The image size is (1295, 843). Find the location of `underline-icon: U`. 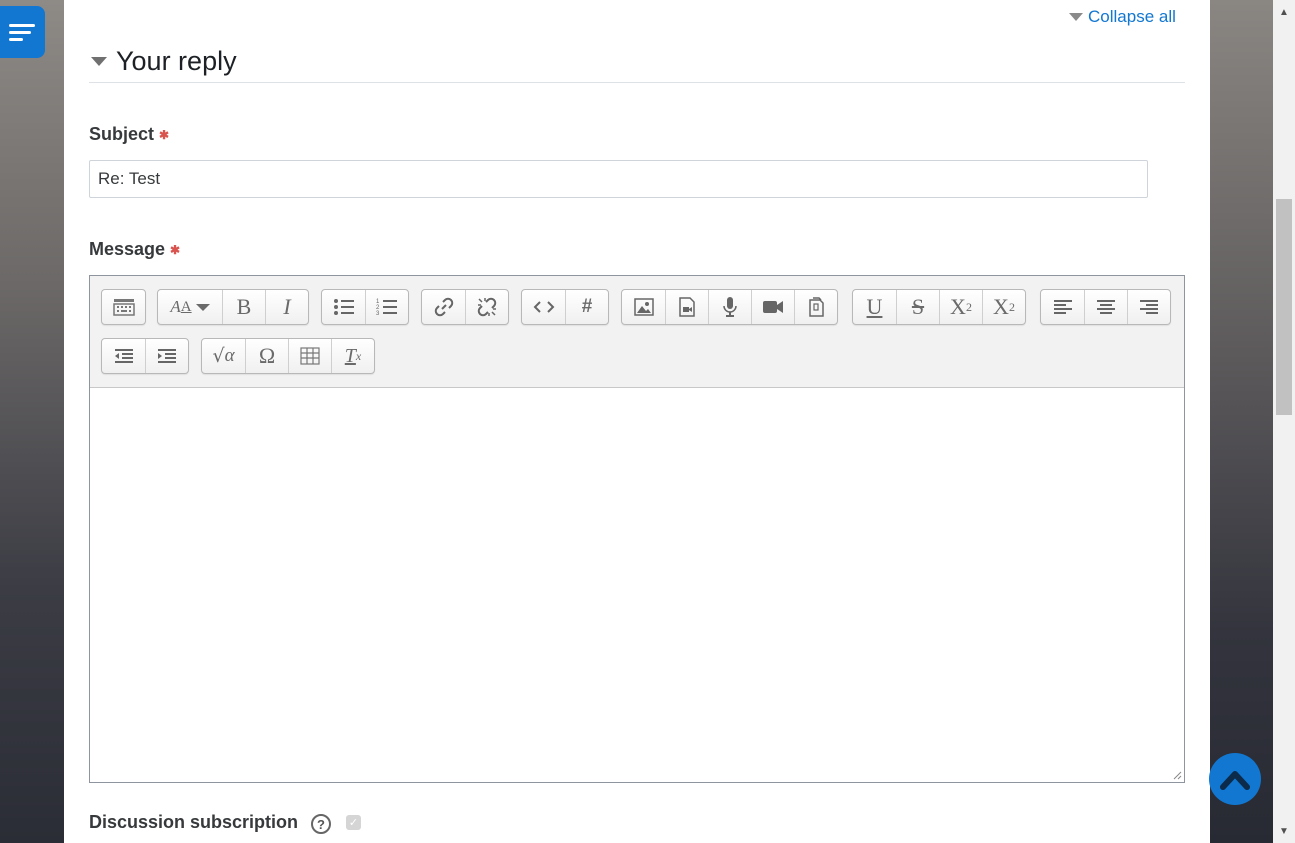

underline-icon: U is located at coordinates (874, 307).